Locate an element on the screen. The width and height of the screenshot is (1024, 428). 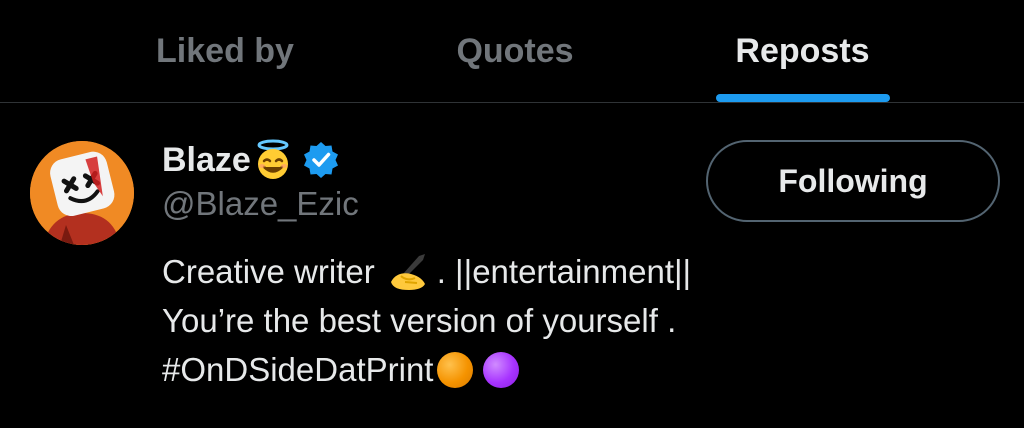
writing-hand-icon is located at coordinates (407, 271).